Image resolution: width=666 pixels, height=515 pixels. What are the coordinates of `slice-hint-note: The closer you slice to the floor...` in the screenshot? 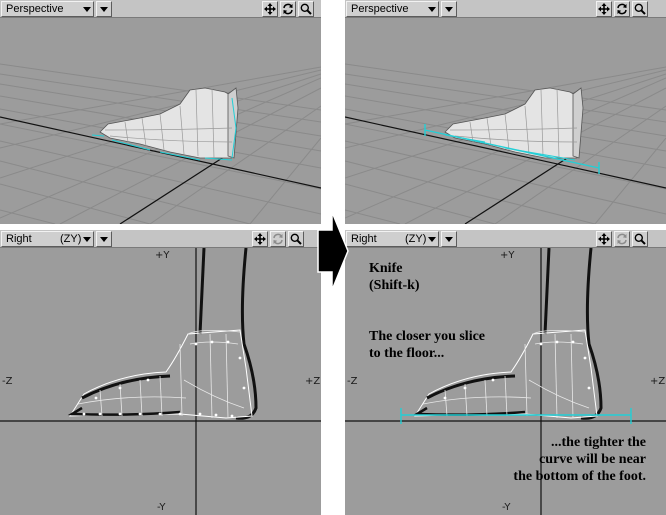 It's located at (427, 345).